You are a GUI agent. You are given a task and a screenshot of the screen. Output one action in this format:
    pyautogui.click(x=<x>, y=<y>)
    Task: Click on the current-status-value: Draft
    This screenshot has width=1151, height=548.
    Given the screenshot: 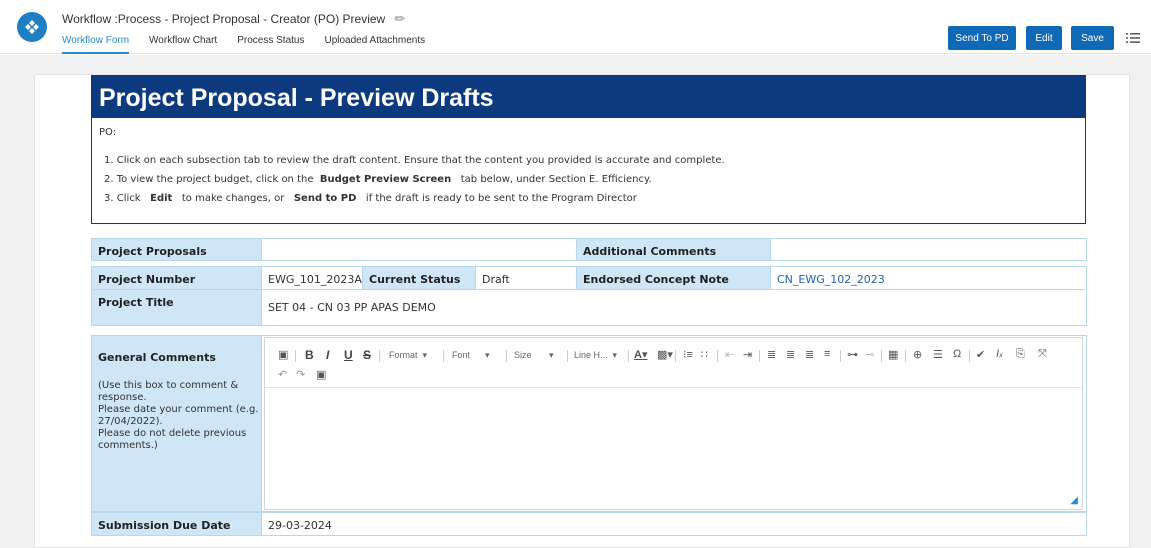 What is the action you would take?
    pyautogui.click(x=526, y=278)
    